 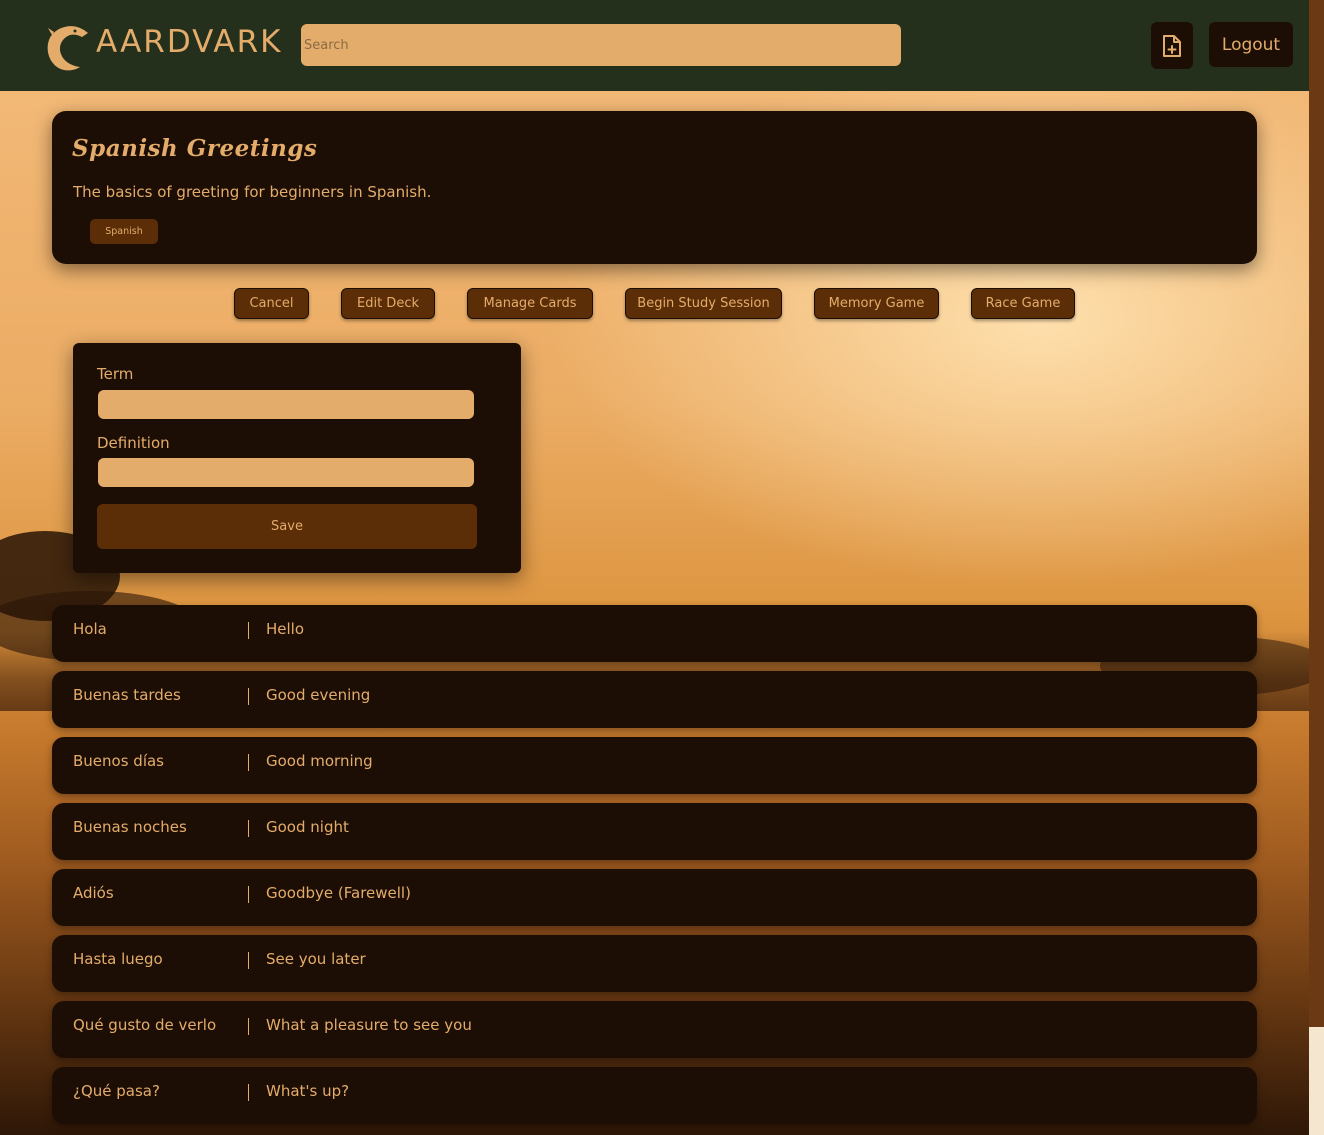 What do you see at coordinates (307, 827) in the screenshot?
I see `card-definition: Good night` at bounding box center [307, 827].